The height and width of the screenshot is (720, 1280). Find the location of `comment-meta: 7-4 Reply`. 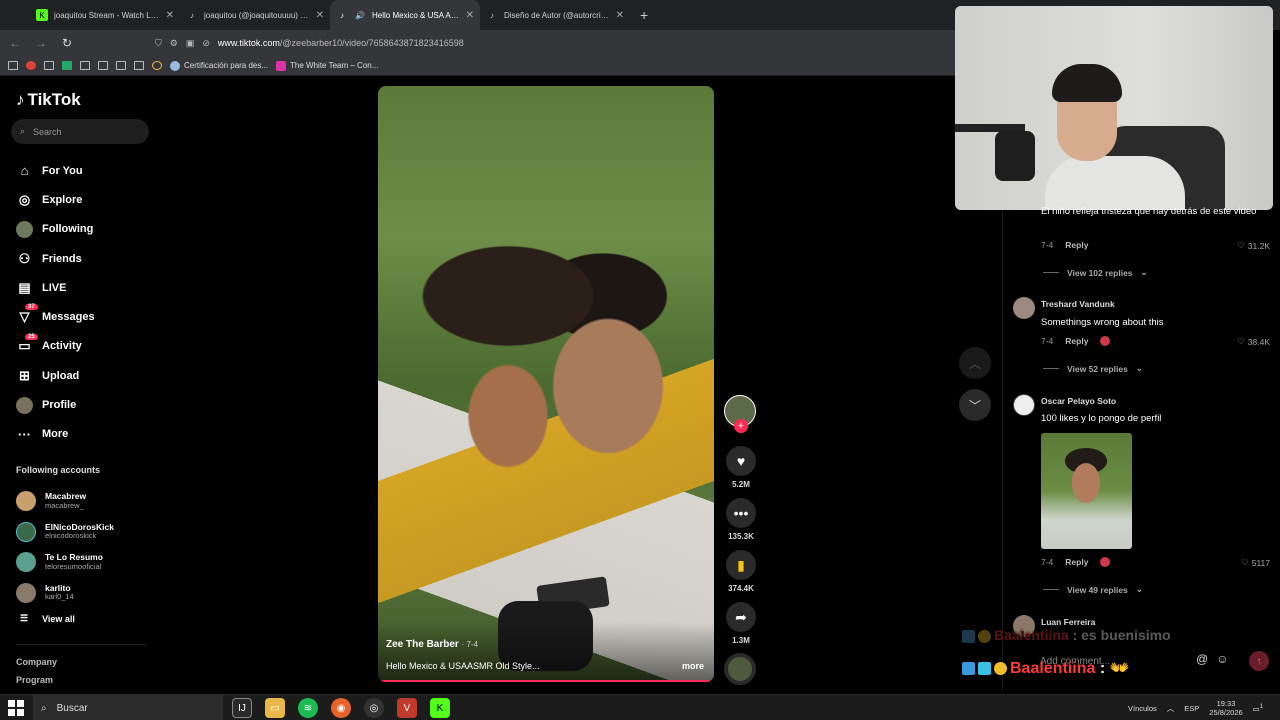

comment-meta: 7-4 Reply is located at coordinates (1076, 341).